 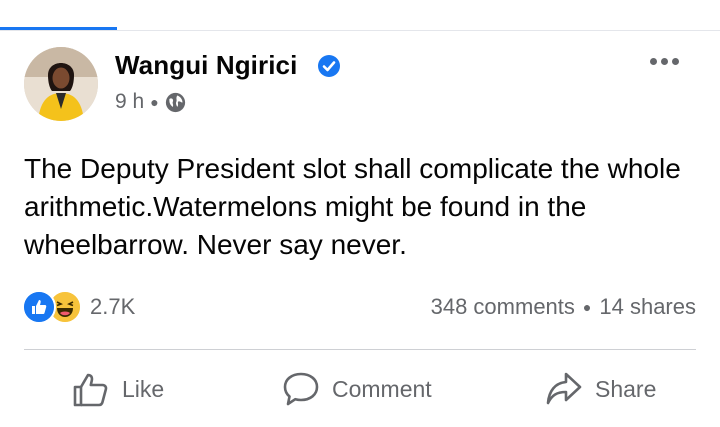 I want to click on share-button: Share, so click(x=600, y=389).